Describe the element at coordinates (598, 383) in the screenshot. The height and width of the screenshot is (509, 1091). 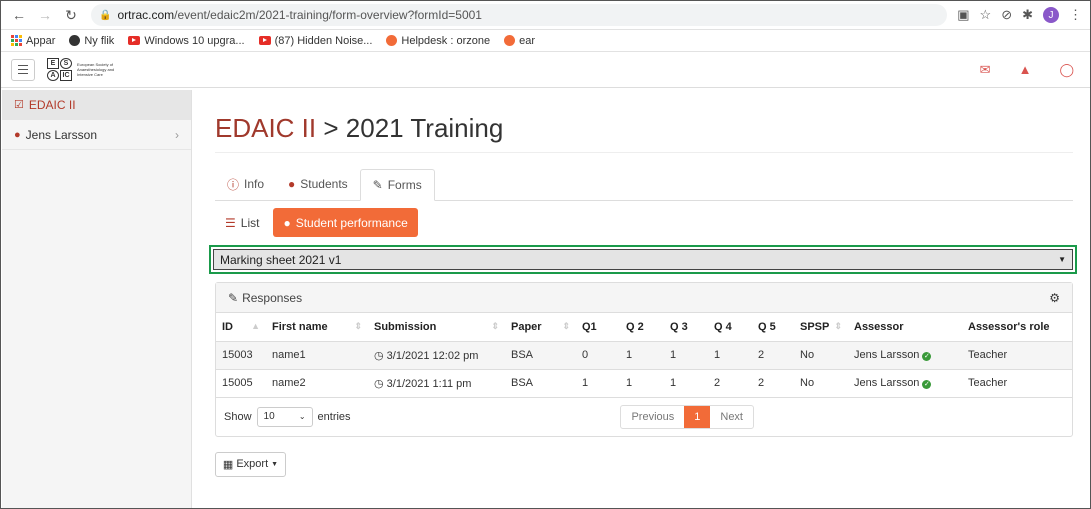
I see `cell-q1: 1` at that location.